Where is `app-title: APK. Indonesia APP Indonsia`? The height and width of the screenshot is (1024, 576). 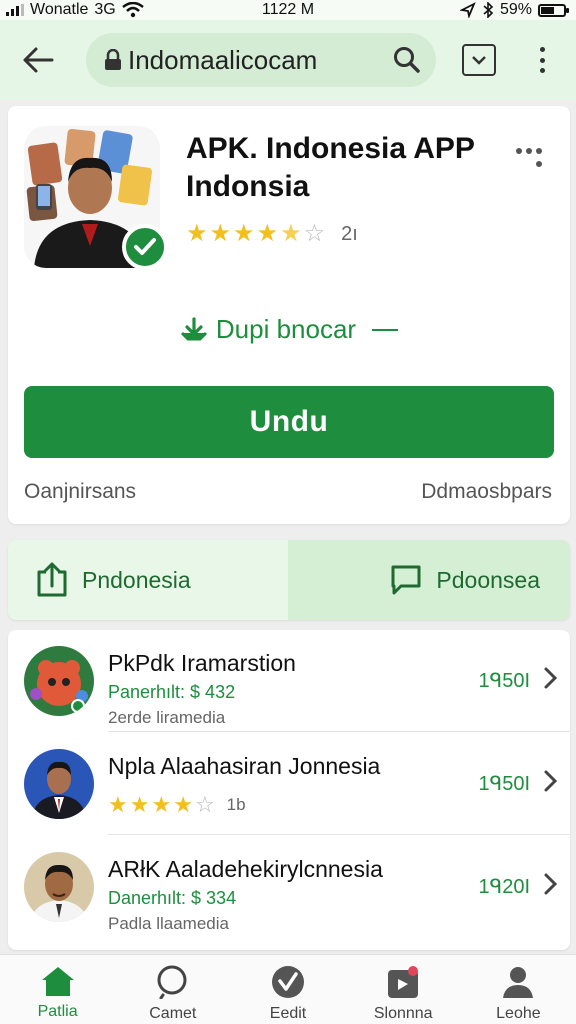 app-title: APK. Indonesia APP Indonsia is located at coordinates (330, 167).